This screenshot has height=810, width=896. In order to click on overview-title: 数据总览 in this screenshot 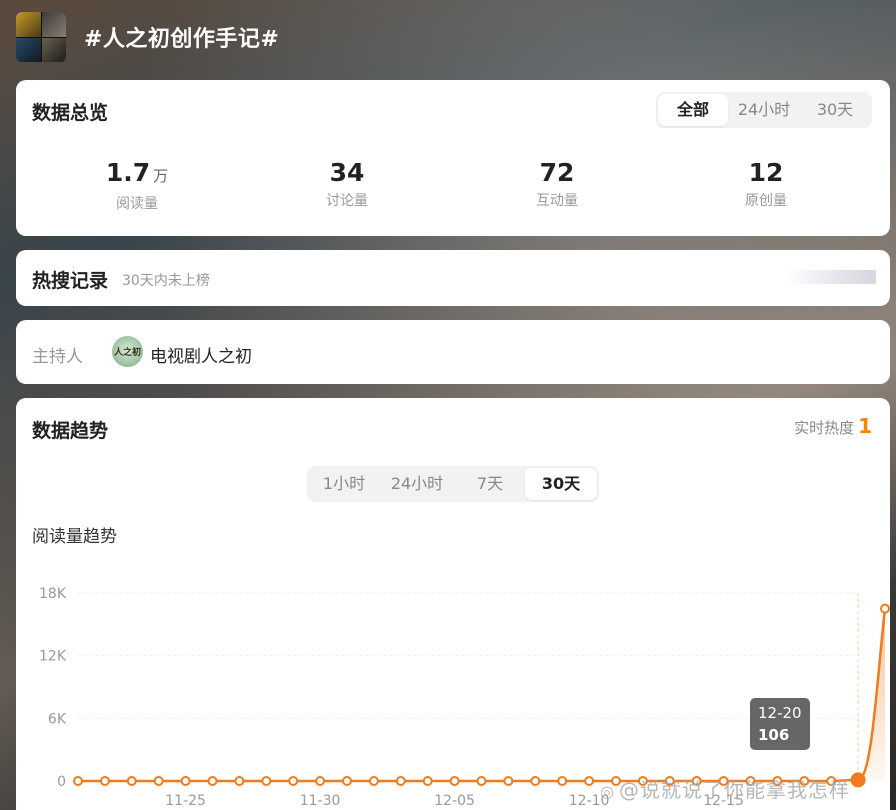, I will do `click(70, 113)`.